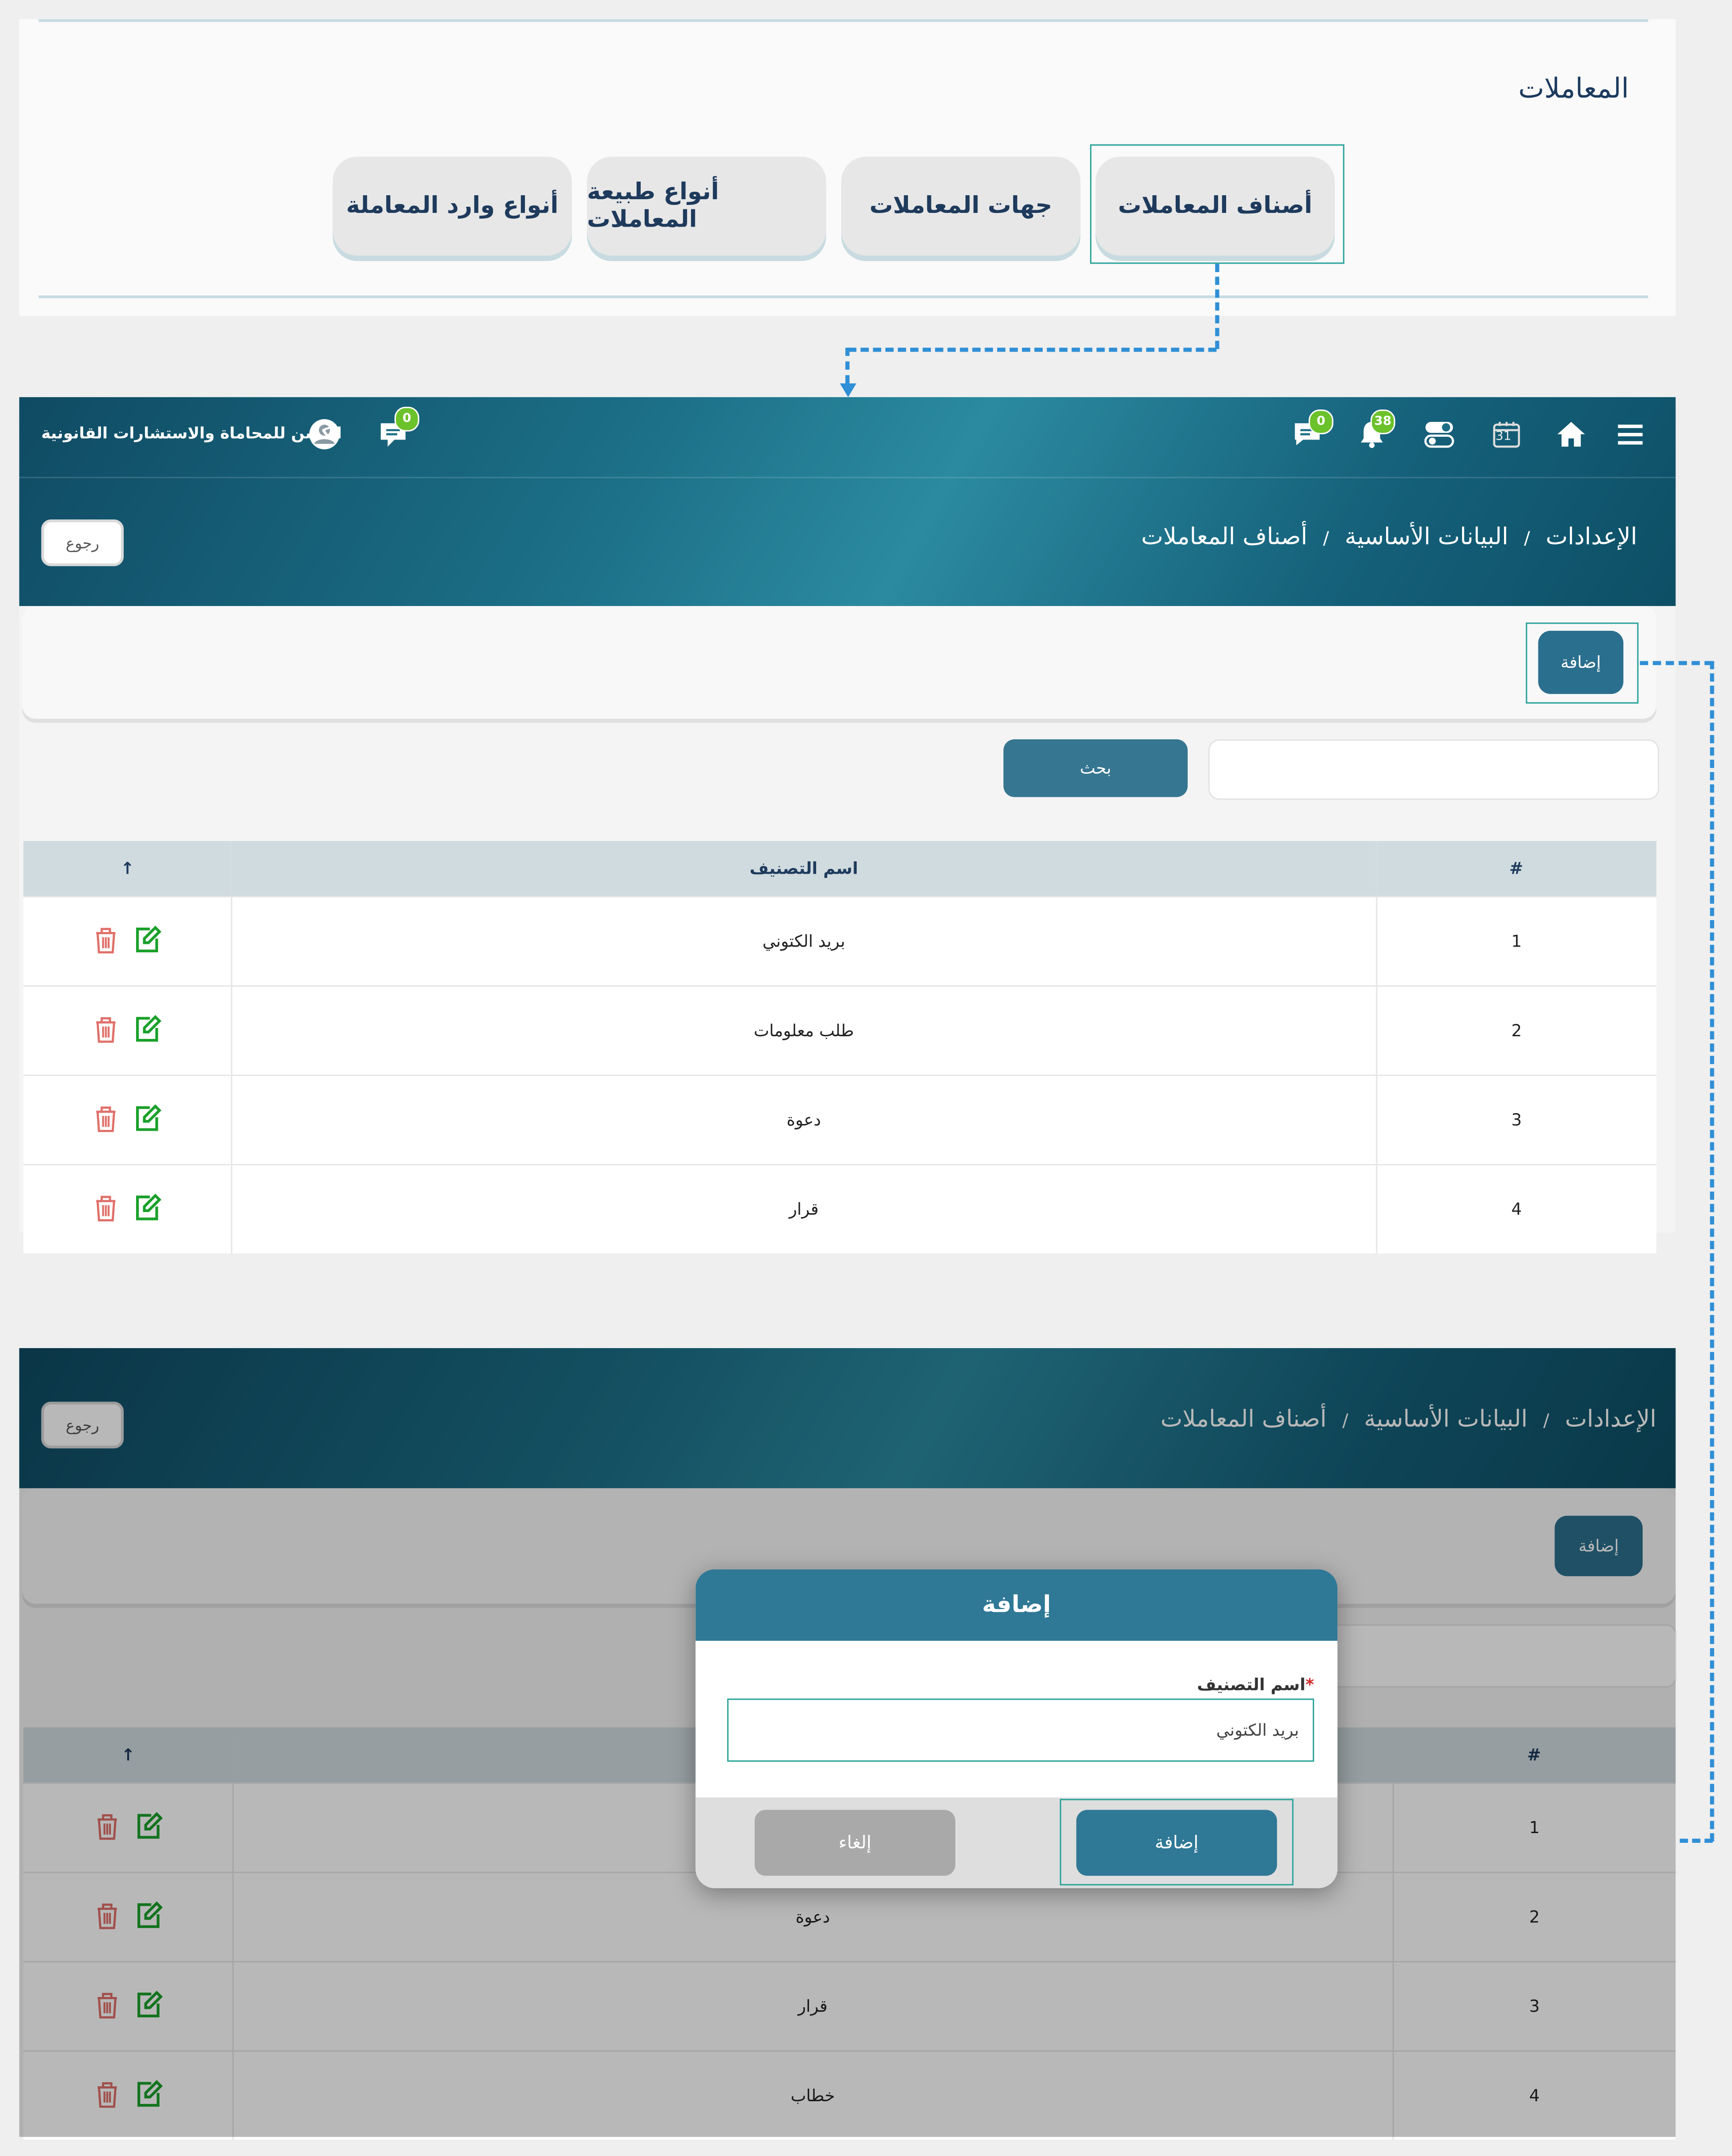 This screenshot has width=1732, height=2156. Describe the element at coordinates (1515, 1209) in the screenshot. I see `row-number: 4` at that location.